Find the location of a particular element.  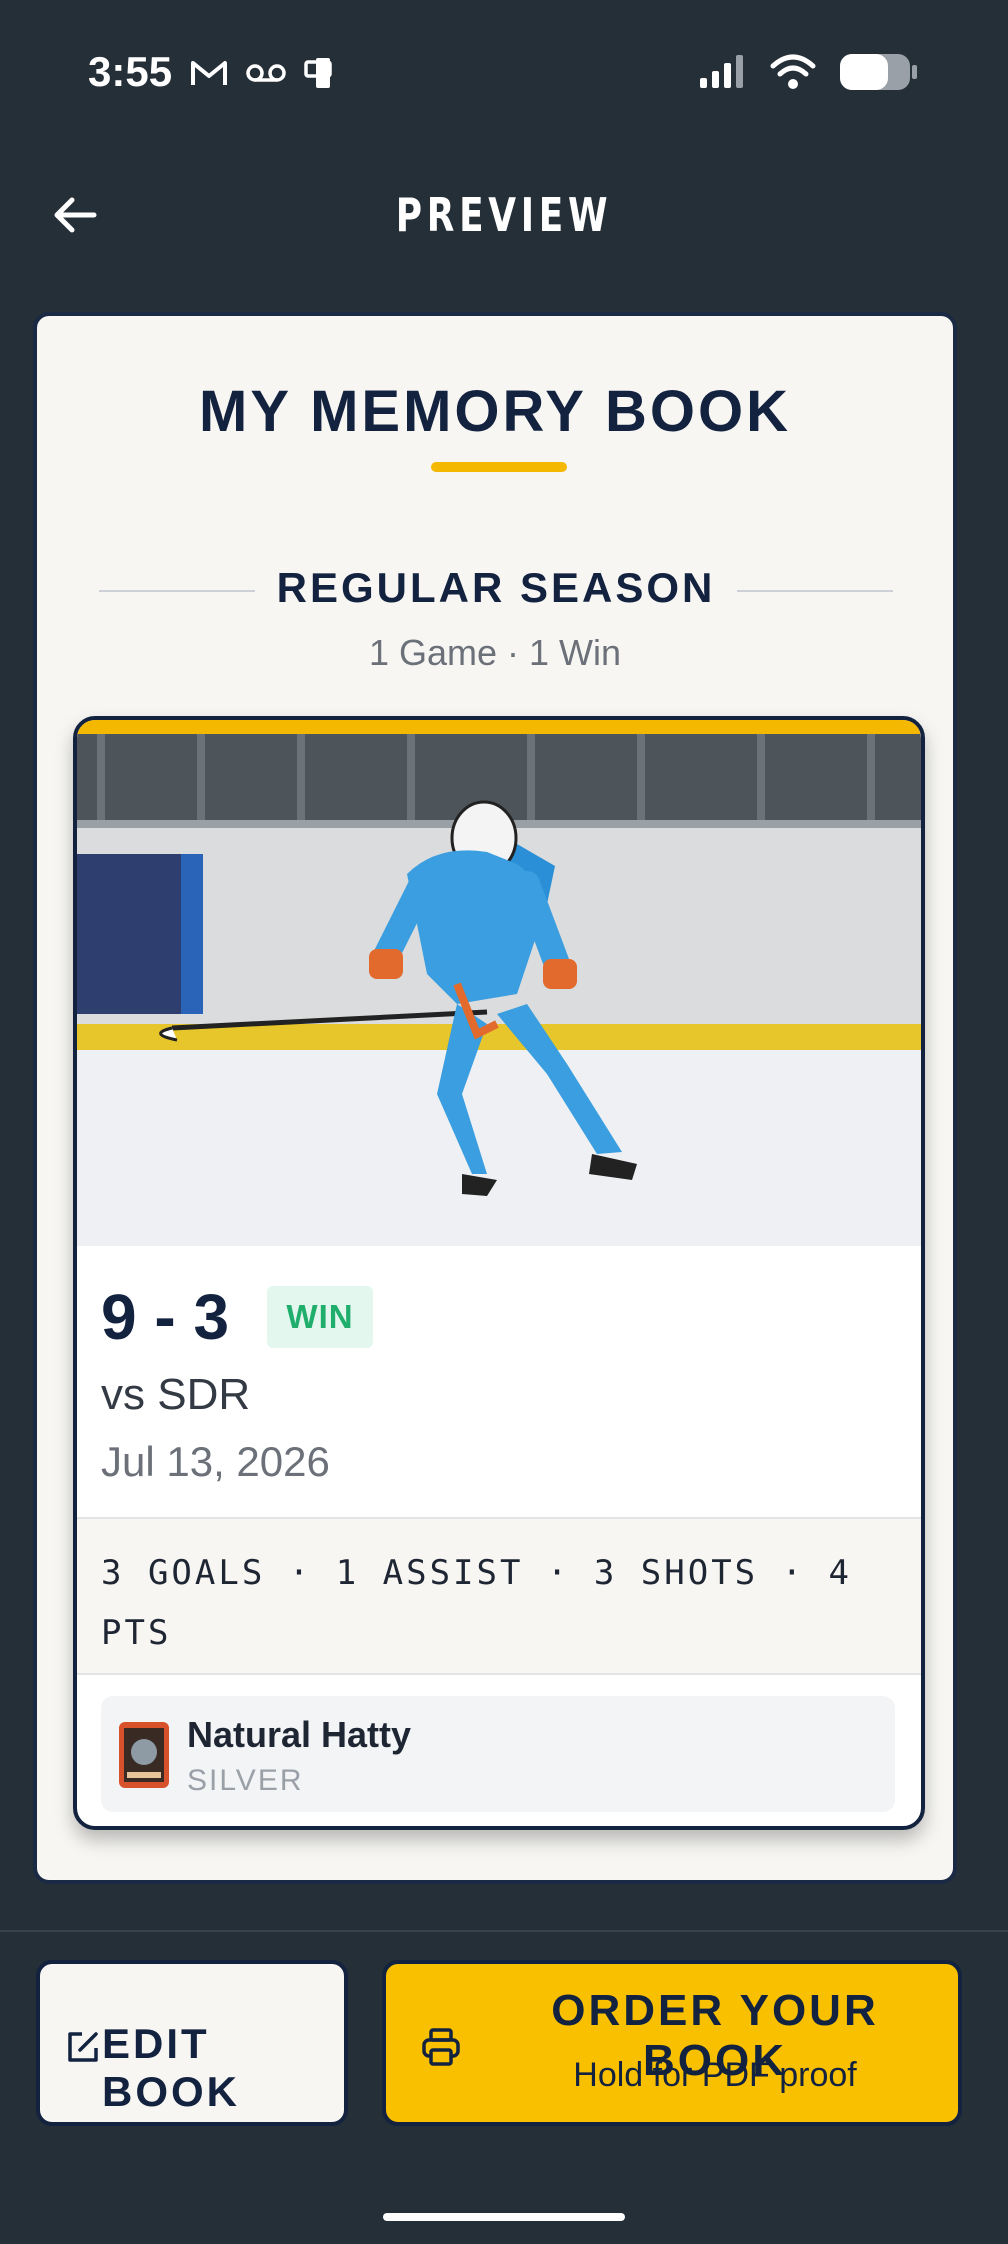

status-bar: 3:55 is located at coordinates (504, 75).